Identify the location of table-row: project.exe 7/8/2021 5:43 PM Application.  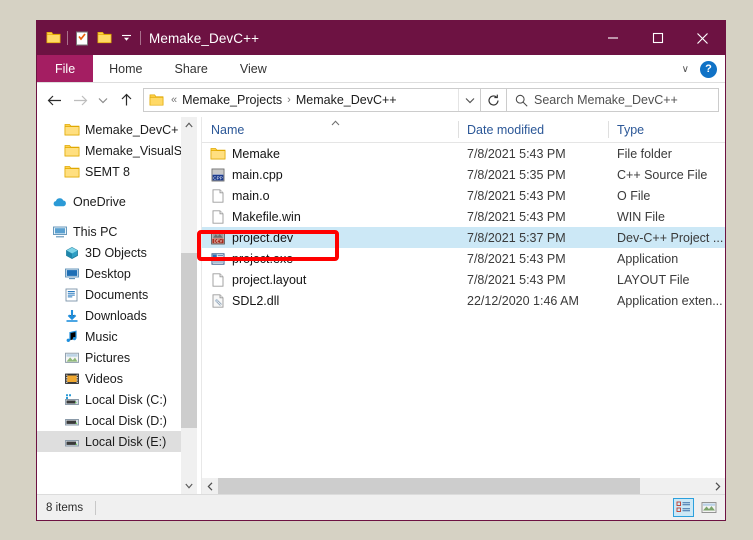
(463, 258).